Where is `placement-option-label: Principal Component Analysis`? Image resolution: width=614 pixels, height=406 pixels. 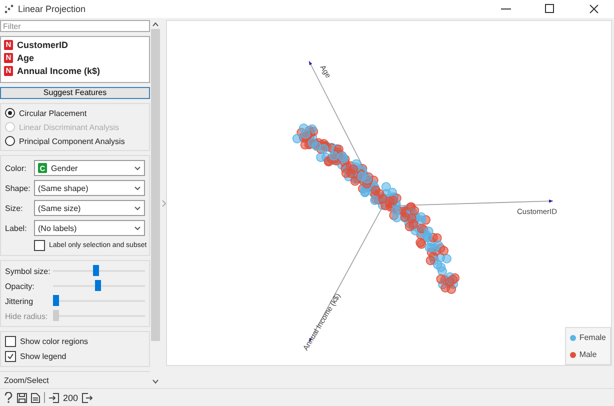
placement-option-label: Principal Component Analysis is located at coordinates (72, 141).